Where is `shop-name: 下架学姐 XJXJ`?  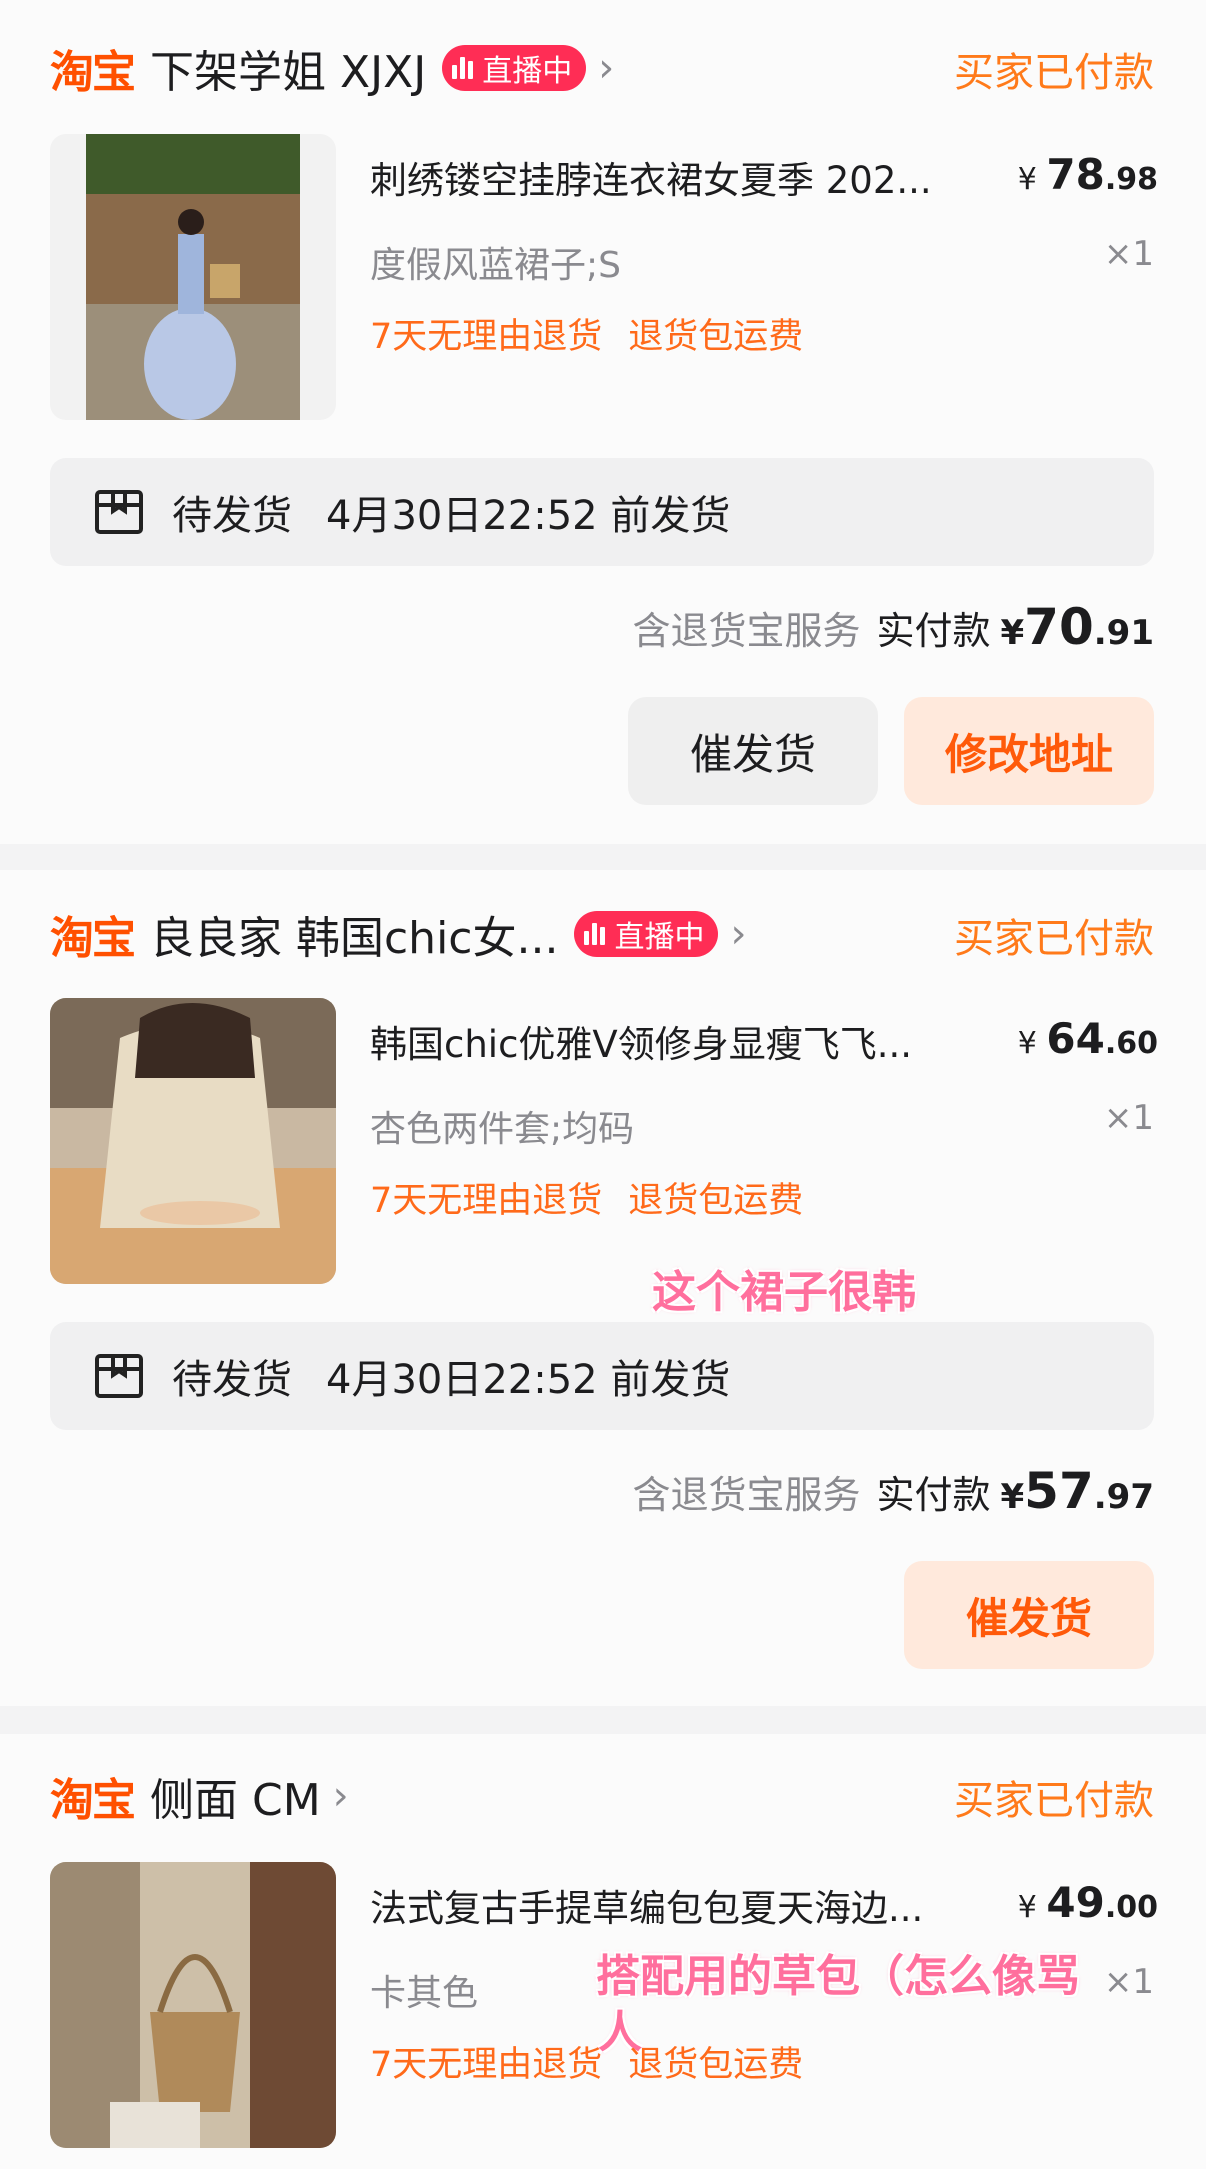 shop-name: 下架学姐 XJXJ is located at coordinates (288, 68).